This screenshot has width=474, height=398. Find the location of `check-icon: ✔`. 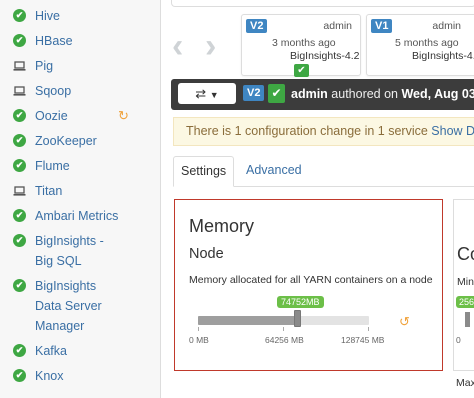

check-icon: ✔ is located at coordinates (276, 93).